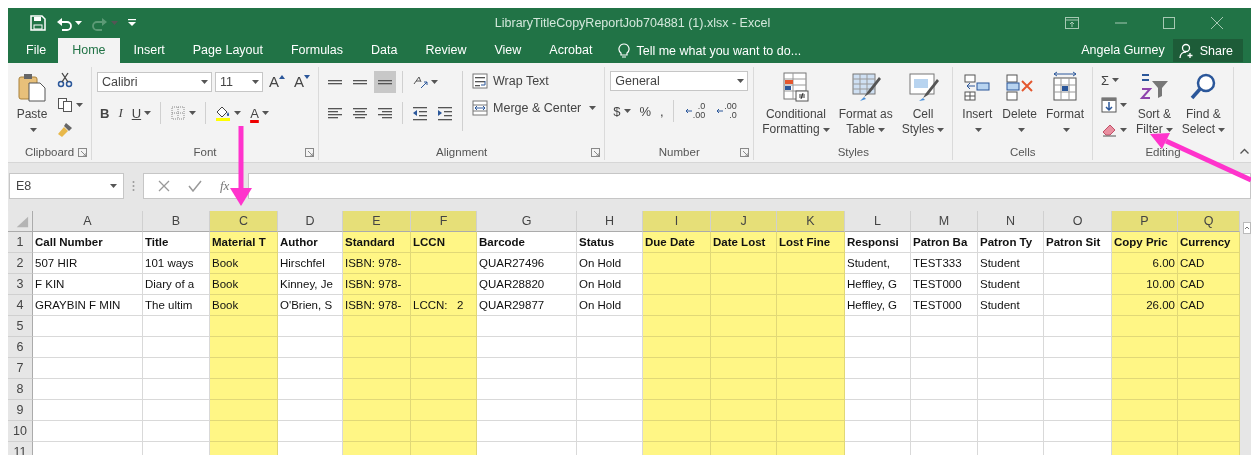 The height and width of the screenshot is (455, 1251). I want to click on group-label: Font, so click(205, 152).